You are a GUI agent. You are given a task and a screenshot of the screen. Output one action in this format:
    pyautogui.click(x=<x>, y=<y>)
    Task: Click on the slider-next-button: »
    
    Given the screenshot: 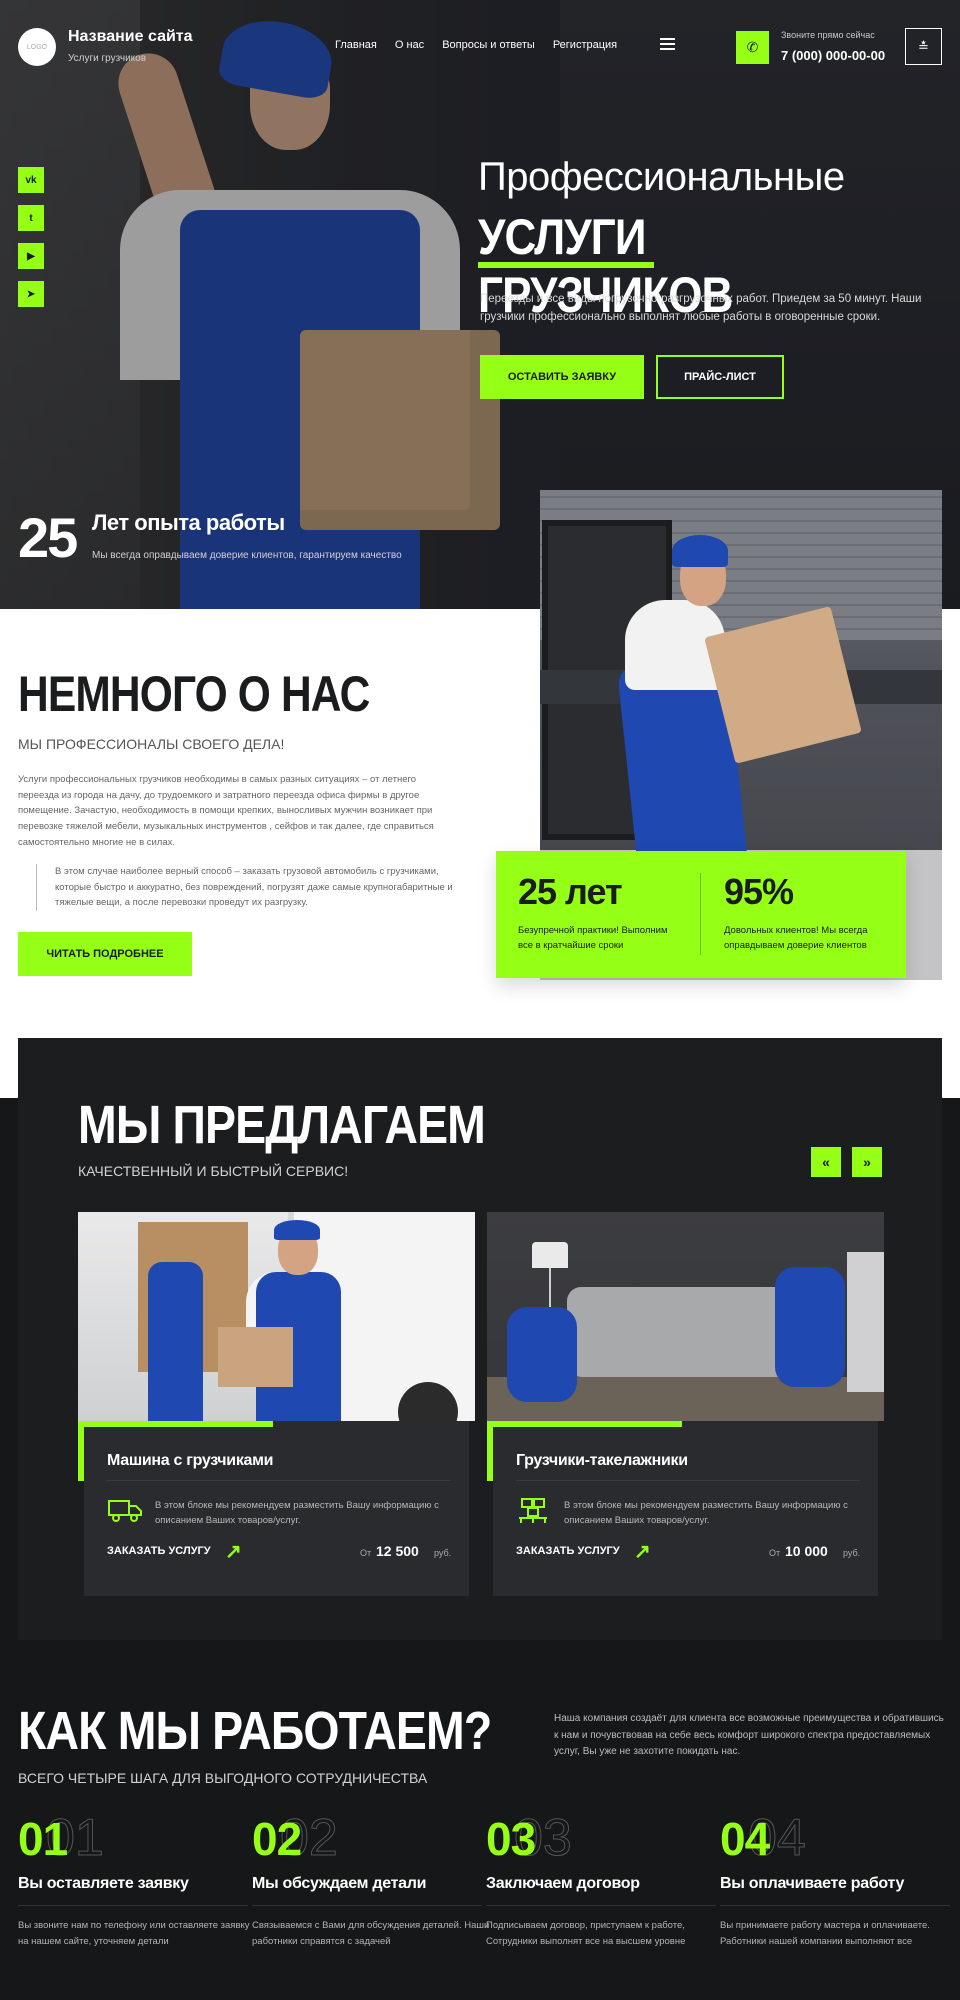 What is the action you would take?
    pyautogui.click(x=867, y=1162)
    